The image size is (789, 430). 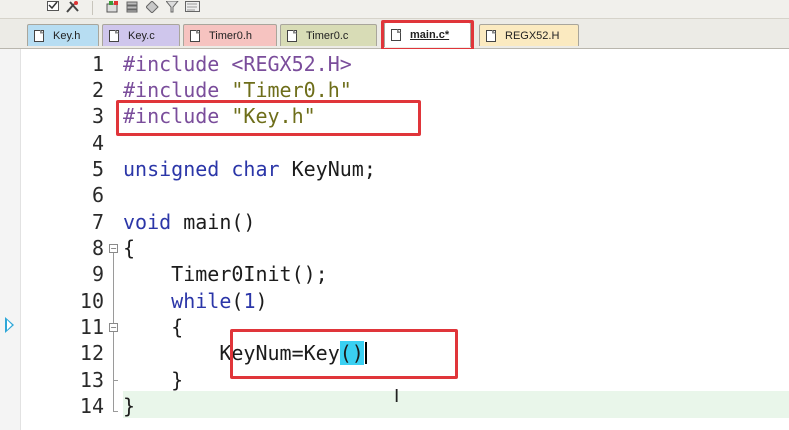 What do you see at coordinates (97, 195) in the screenshot?
I see `line-number: 6` at bounding box center [97, 195].